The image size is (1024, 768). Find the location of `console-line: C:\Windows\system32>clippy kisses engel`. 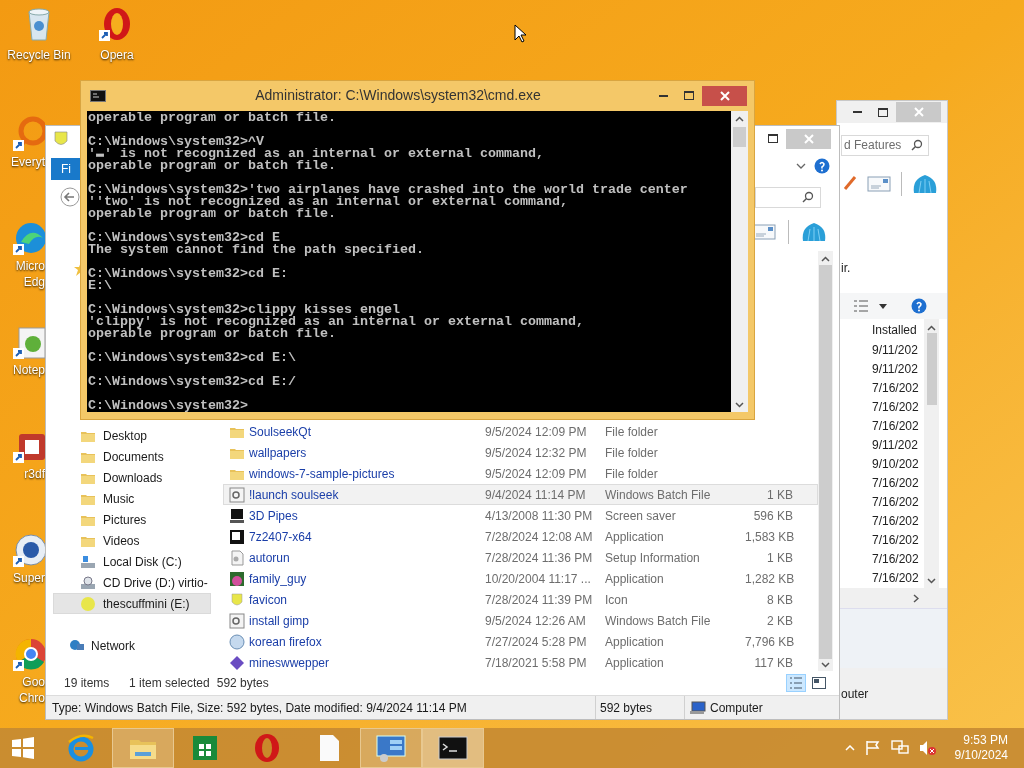

console-line: C:\Windows\system32>clippy kisses engel is located at coordinates (244, 310).